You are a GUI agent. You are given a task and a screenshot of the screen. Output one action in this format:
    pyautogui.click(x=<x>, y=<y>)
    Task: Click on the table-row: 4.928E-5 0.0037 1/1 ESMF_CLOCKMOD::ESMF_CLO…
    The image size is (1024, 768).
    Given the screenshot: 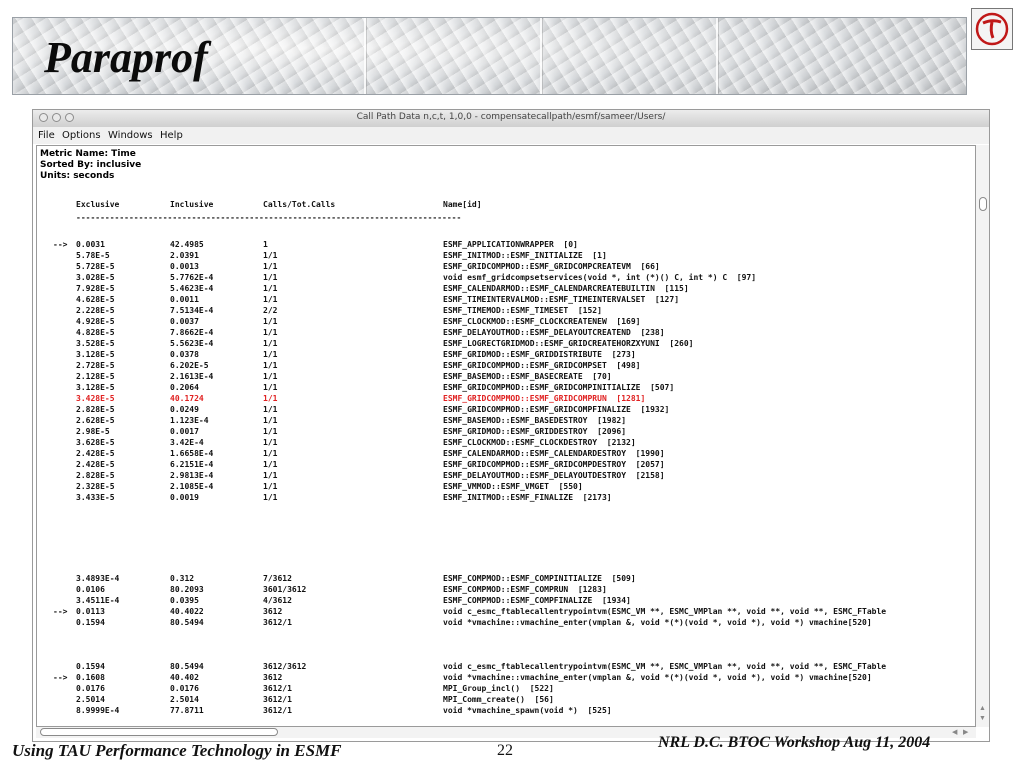 What is the action you would take?
    pyautogui.click(x=505, y=321)
    